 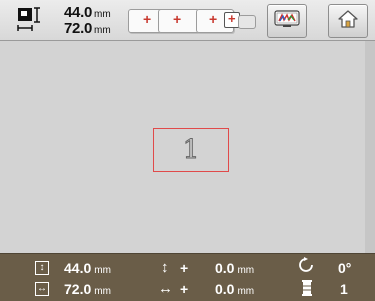 What do you see at coordinates (307, 290) in the screenshot?
I see `thread-spool-icon` at bounding box center [307, 290].